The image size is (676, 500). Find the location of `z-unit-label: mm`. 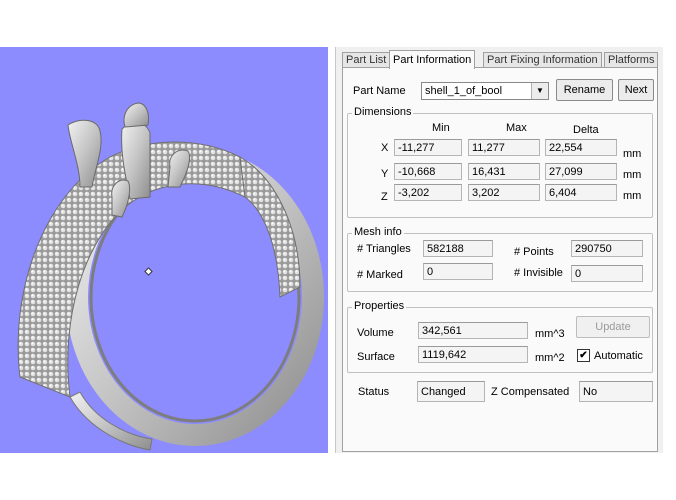

z-unit-label: mm is located at coordinates (632, 196).